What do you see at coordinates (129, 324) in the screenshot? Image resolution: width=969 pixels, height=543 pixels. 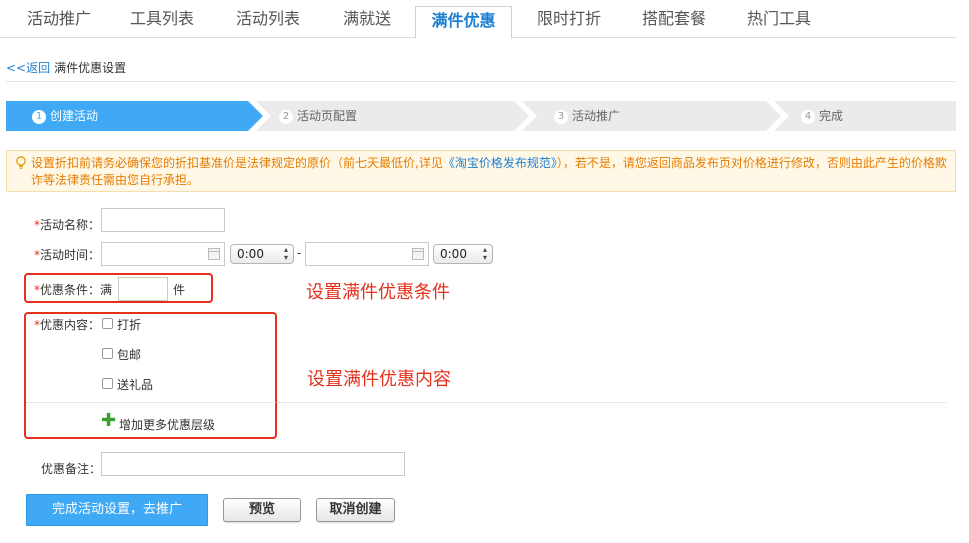 I see `discount-option-label: 打折` at bounding box center [129, 324].